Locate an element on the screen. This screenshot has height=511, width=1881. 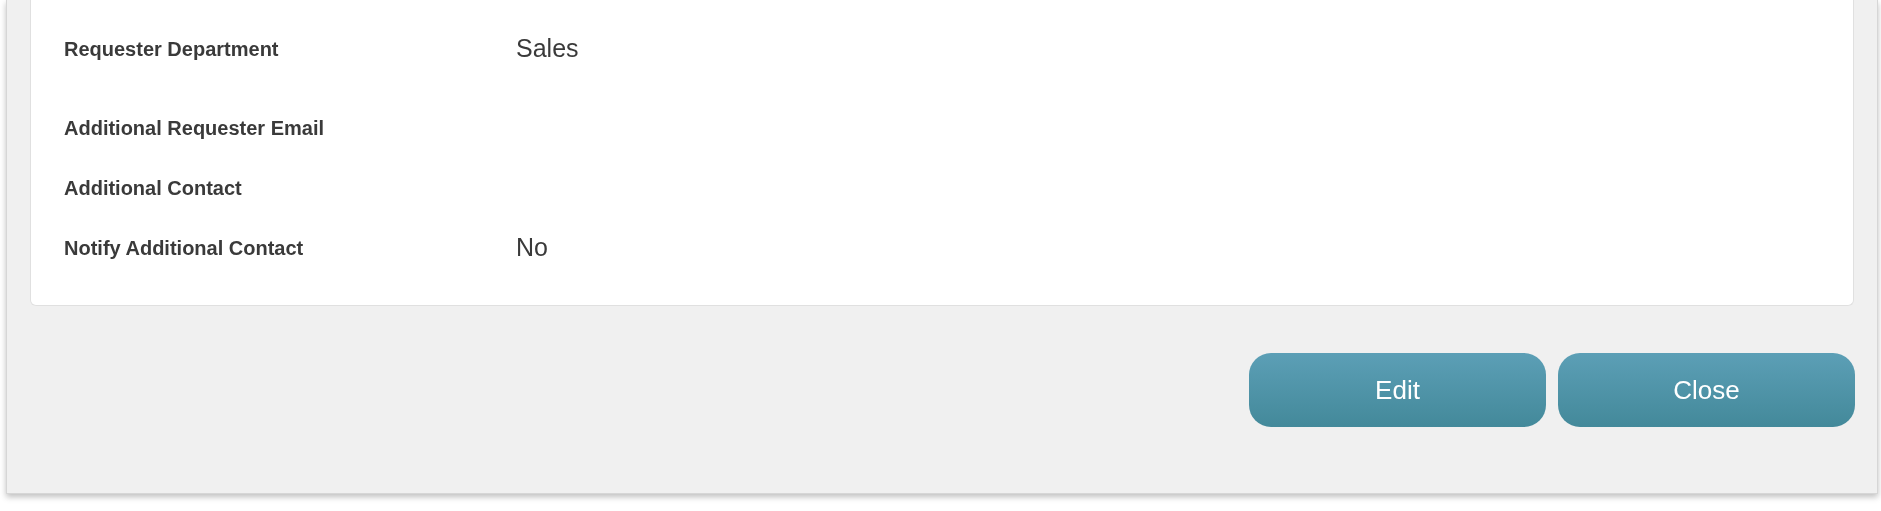
field-value: No is located at coordinates (532, 248).